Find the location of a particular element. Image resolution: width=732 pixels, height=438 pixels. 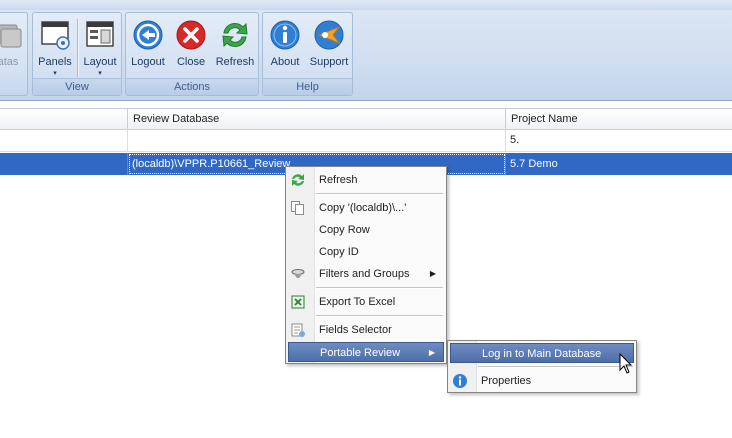

menu-item-log-in-to-main-database: Log in to Main Database is located at coordinates (542, 353).